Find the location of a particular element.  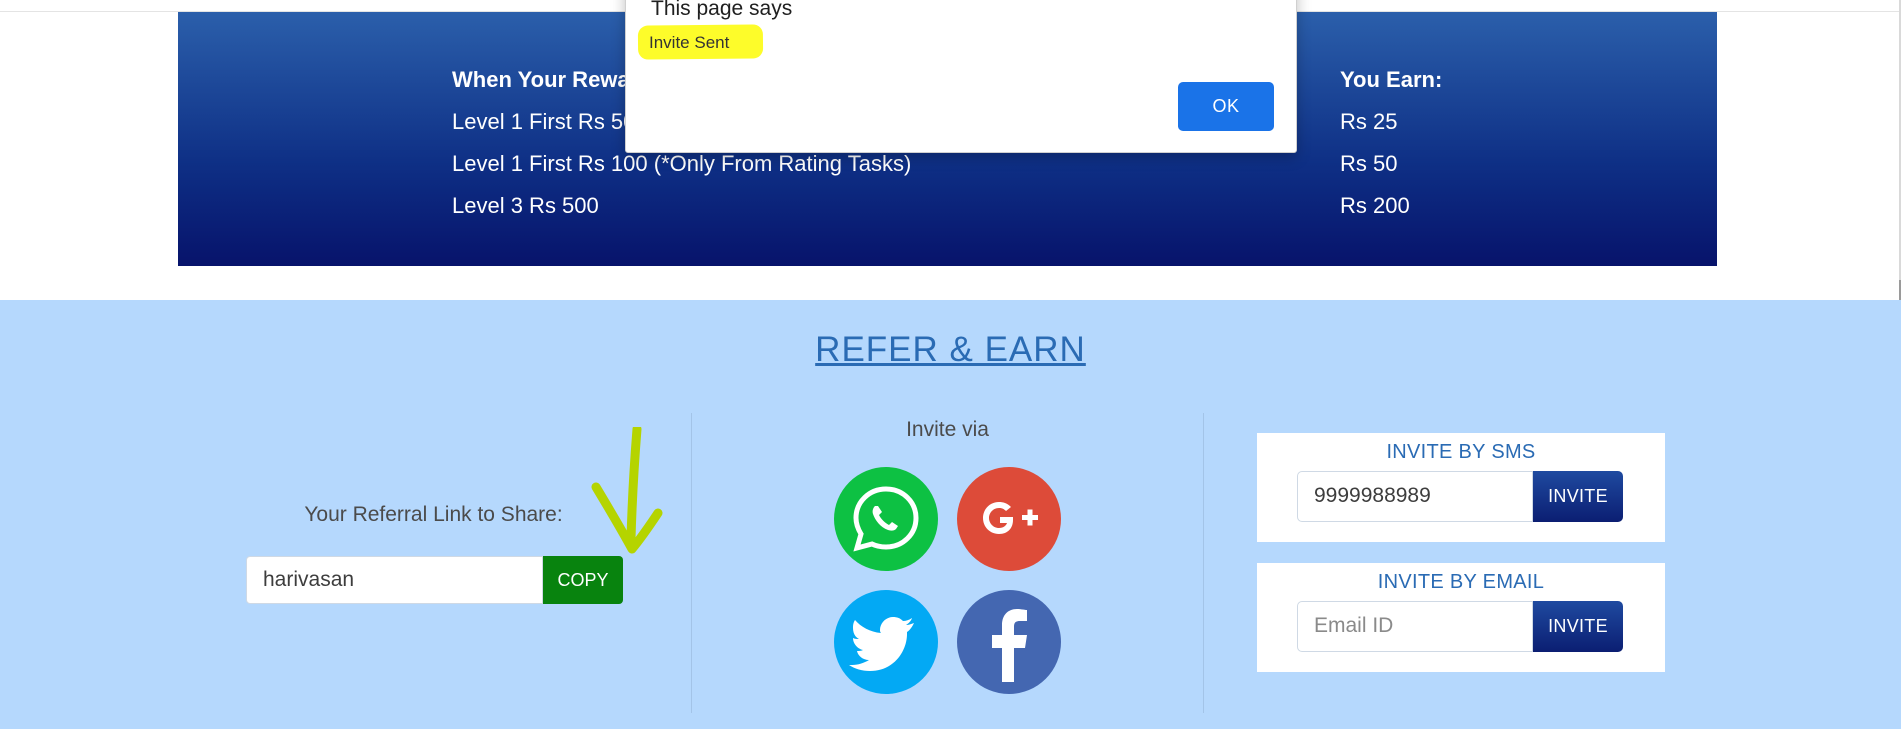

refer-earn-title: REFER & EARN is located at coordinates (950, 350).